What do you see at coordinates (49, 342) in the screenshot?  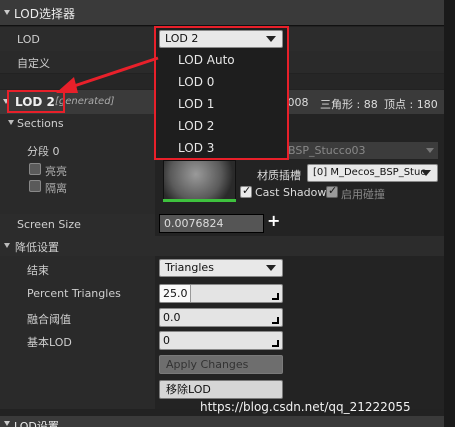 I see `base-lod-label: 基本LOD` at bounding box center [49, 342].